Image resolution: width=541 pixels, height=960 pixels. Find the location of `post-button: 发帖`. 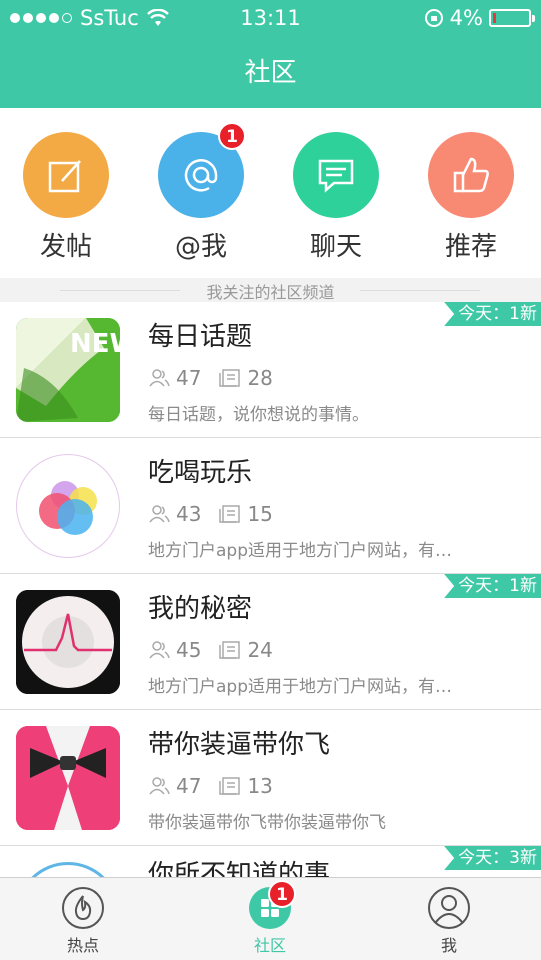

post-button: 发帖 is located at coordinates (66, 197).